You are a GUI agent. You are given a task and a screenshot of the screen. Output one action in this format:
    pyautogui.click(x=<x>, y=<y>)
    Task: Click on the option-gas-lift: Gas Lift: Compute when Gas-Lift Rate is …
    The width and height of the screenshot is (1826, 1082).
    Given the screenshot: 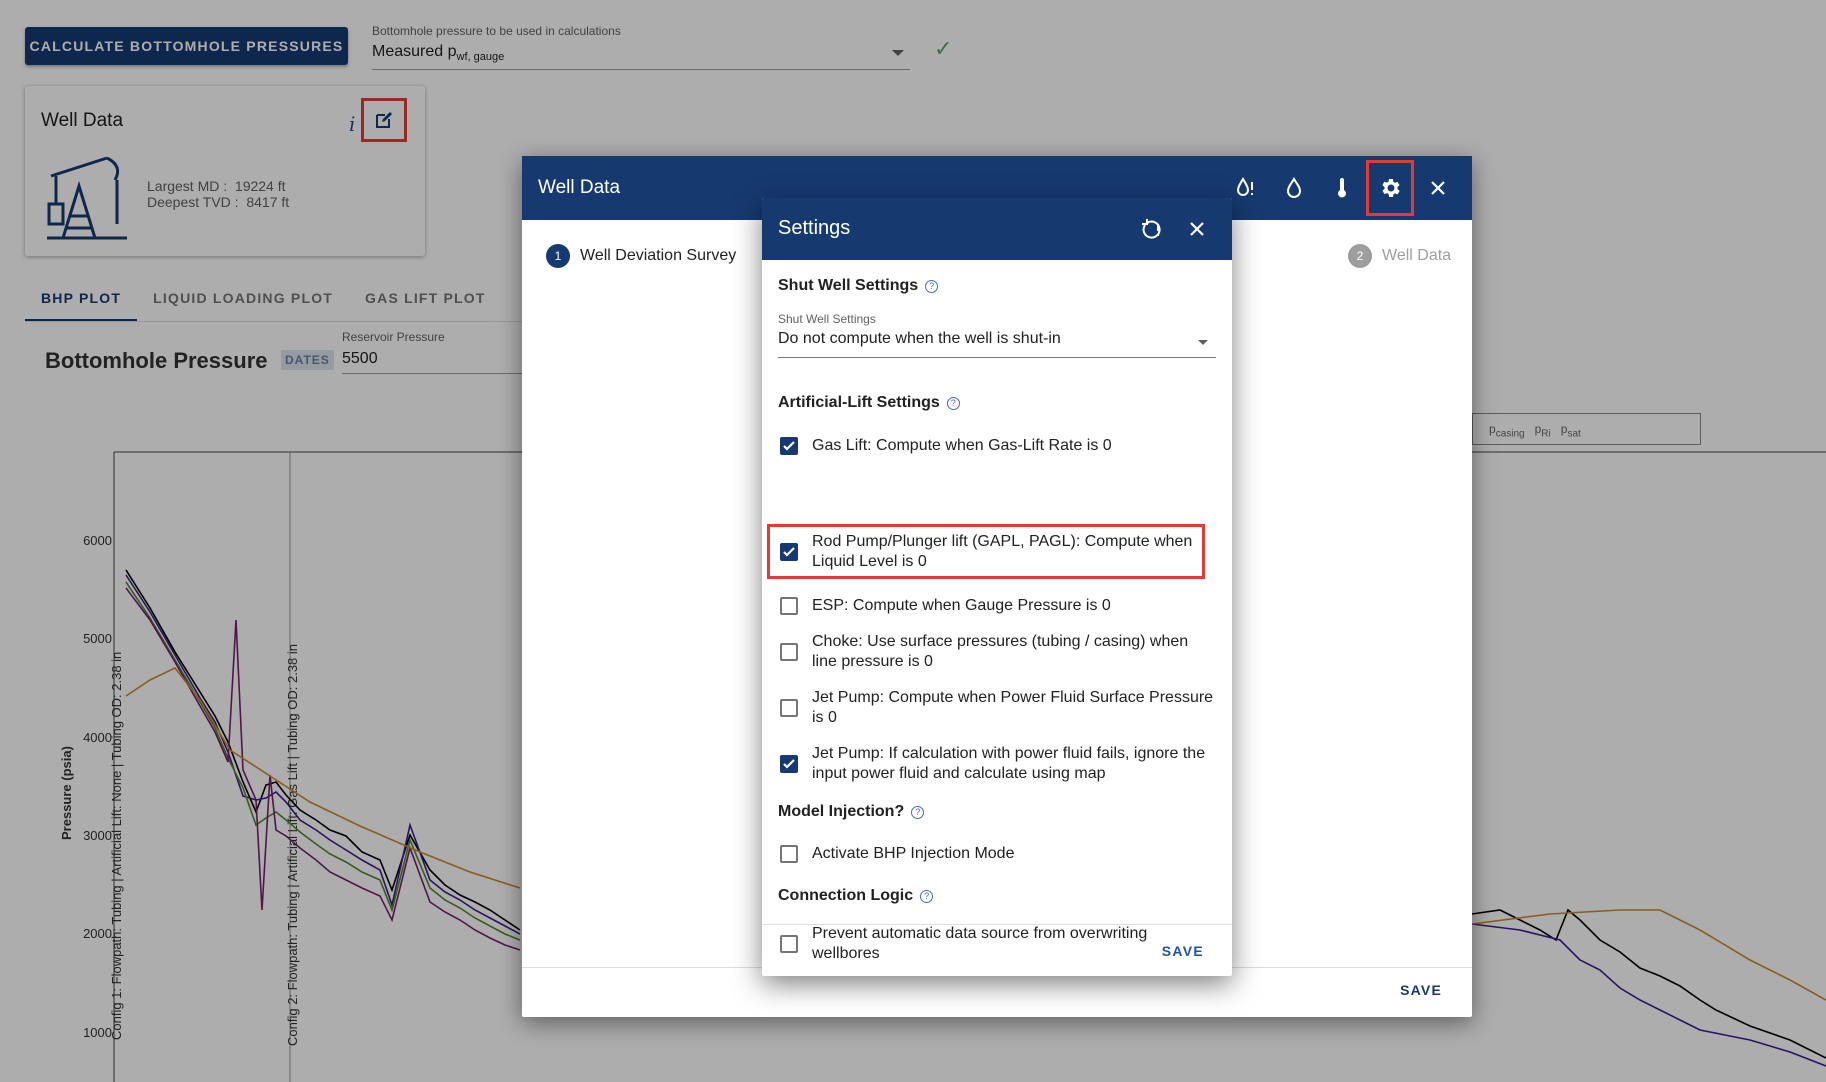 What is the action you would take?
    pyautogui.click(x=997, y=446)
    